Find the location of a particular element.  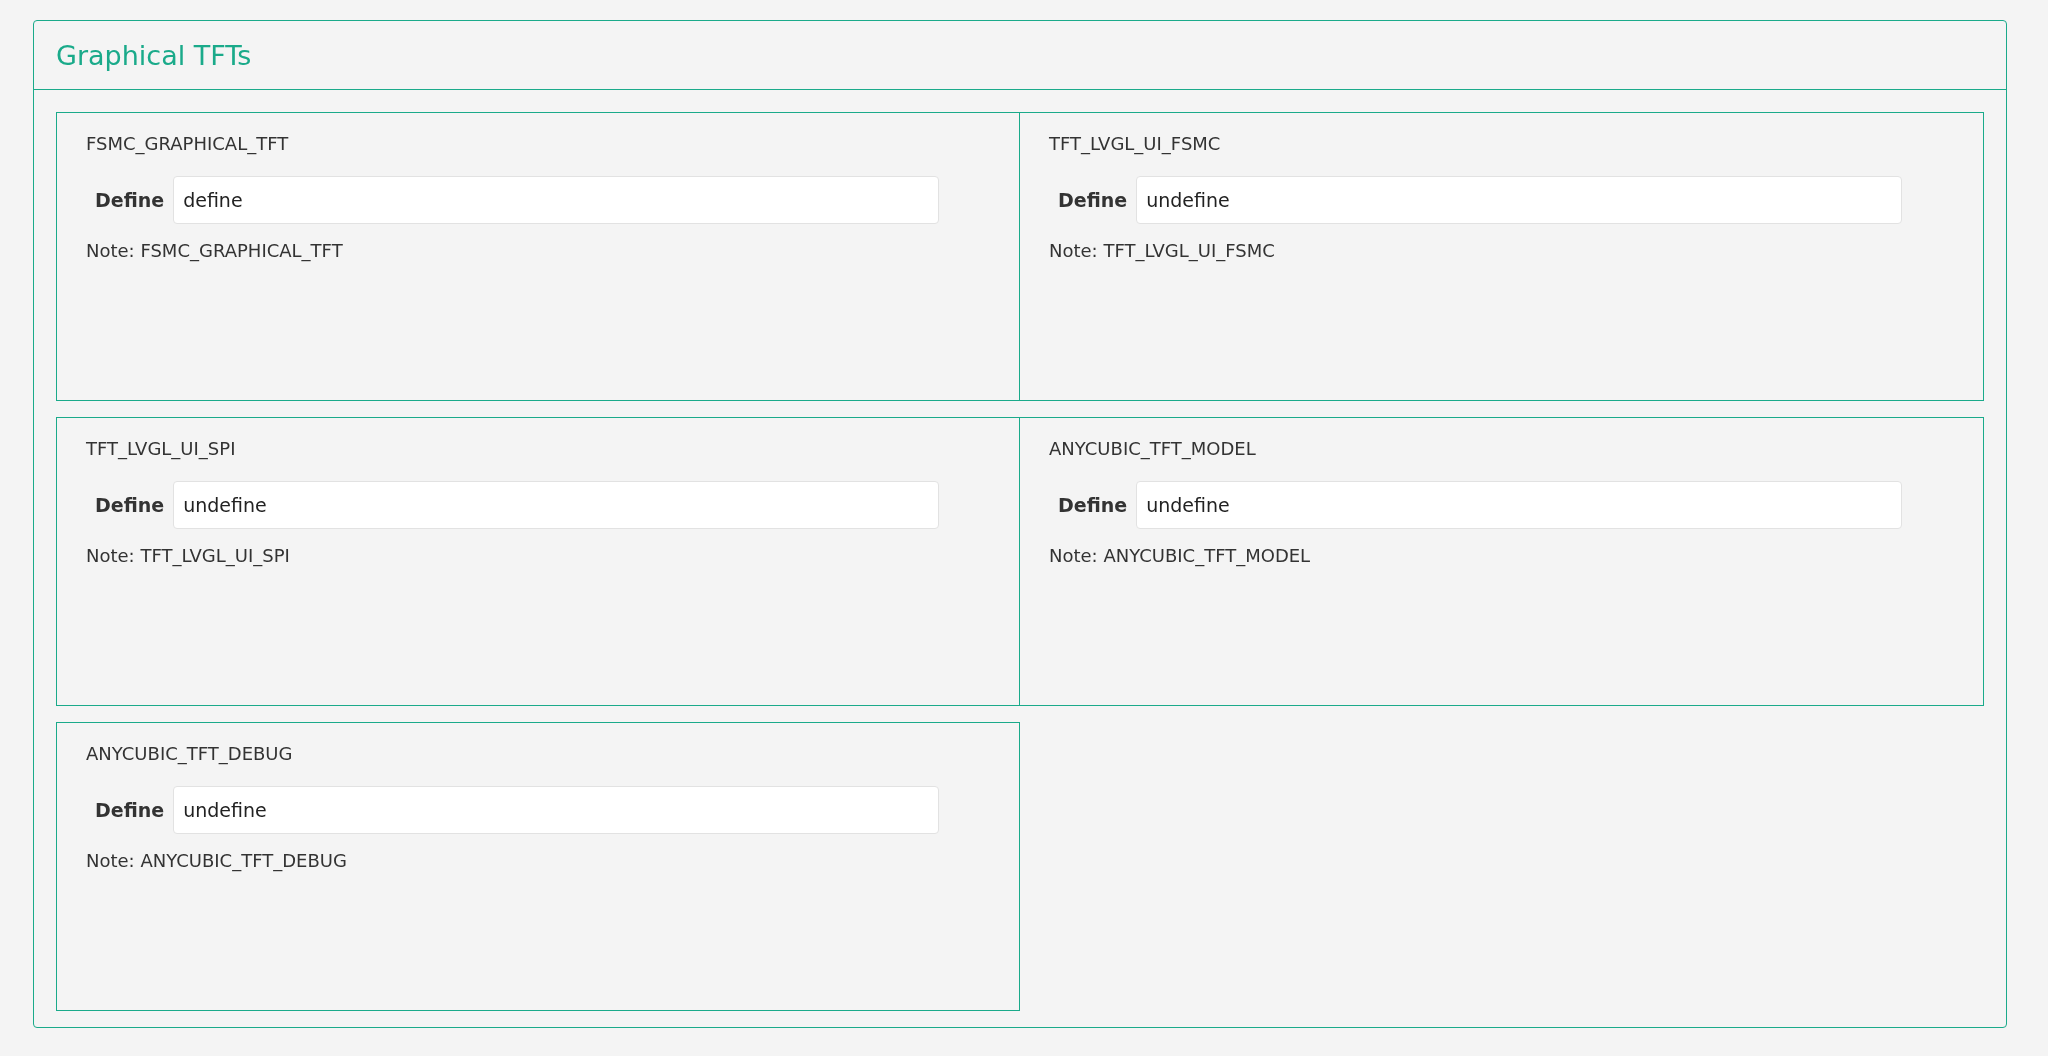

option-name: TFT_LVGL_UI_SPI is located at coordinates (161, 448).